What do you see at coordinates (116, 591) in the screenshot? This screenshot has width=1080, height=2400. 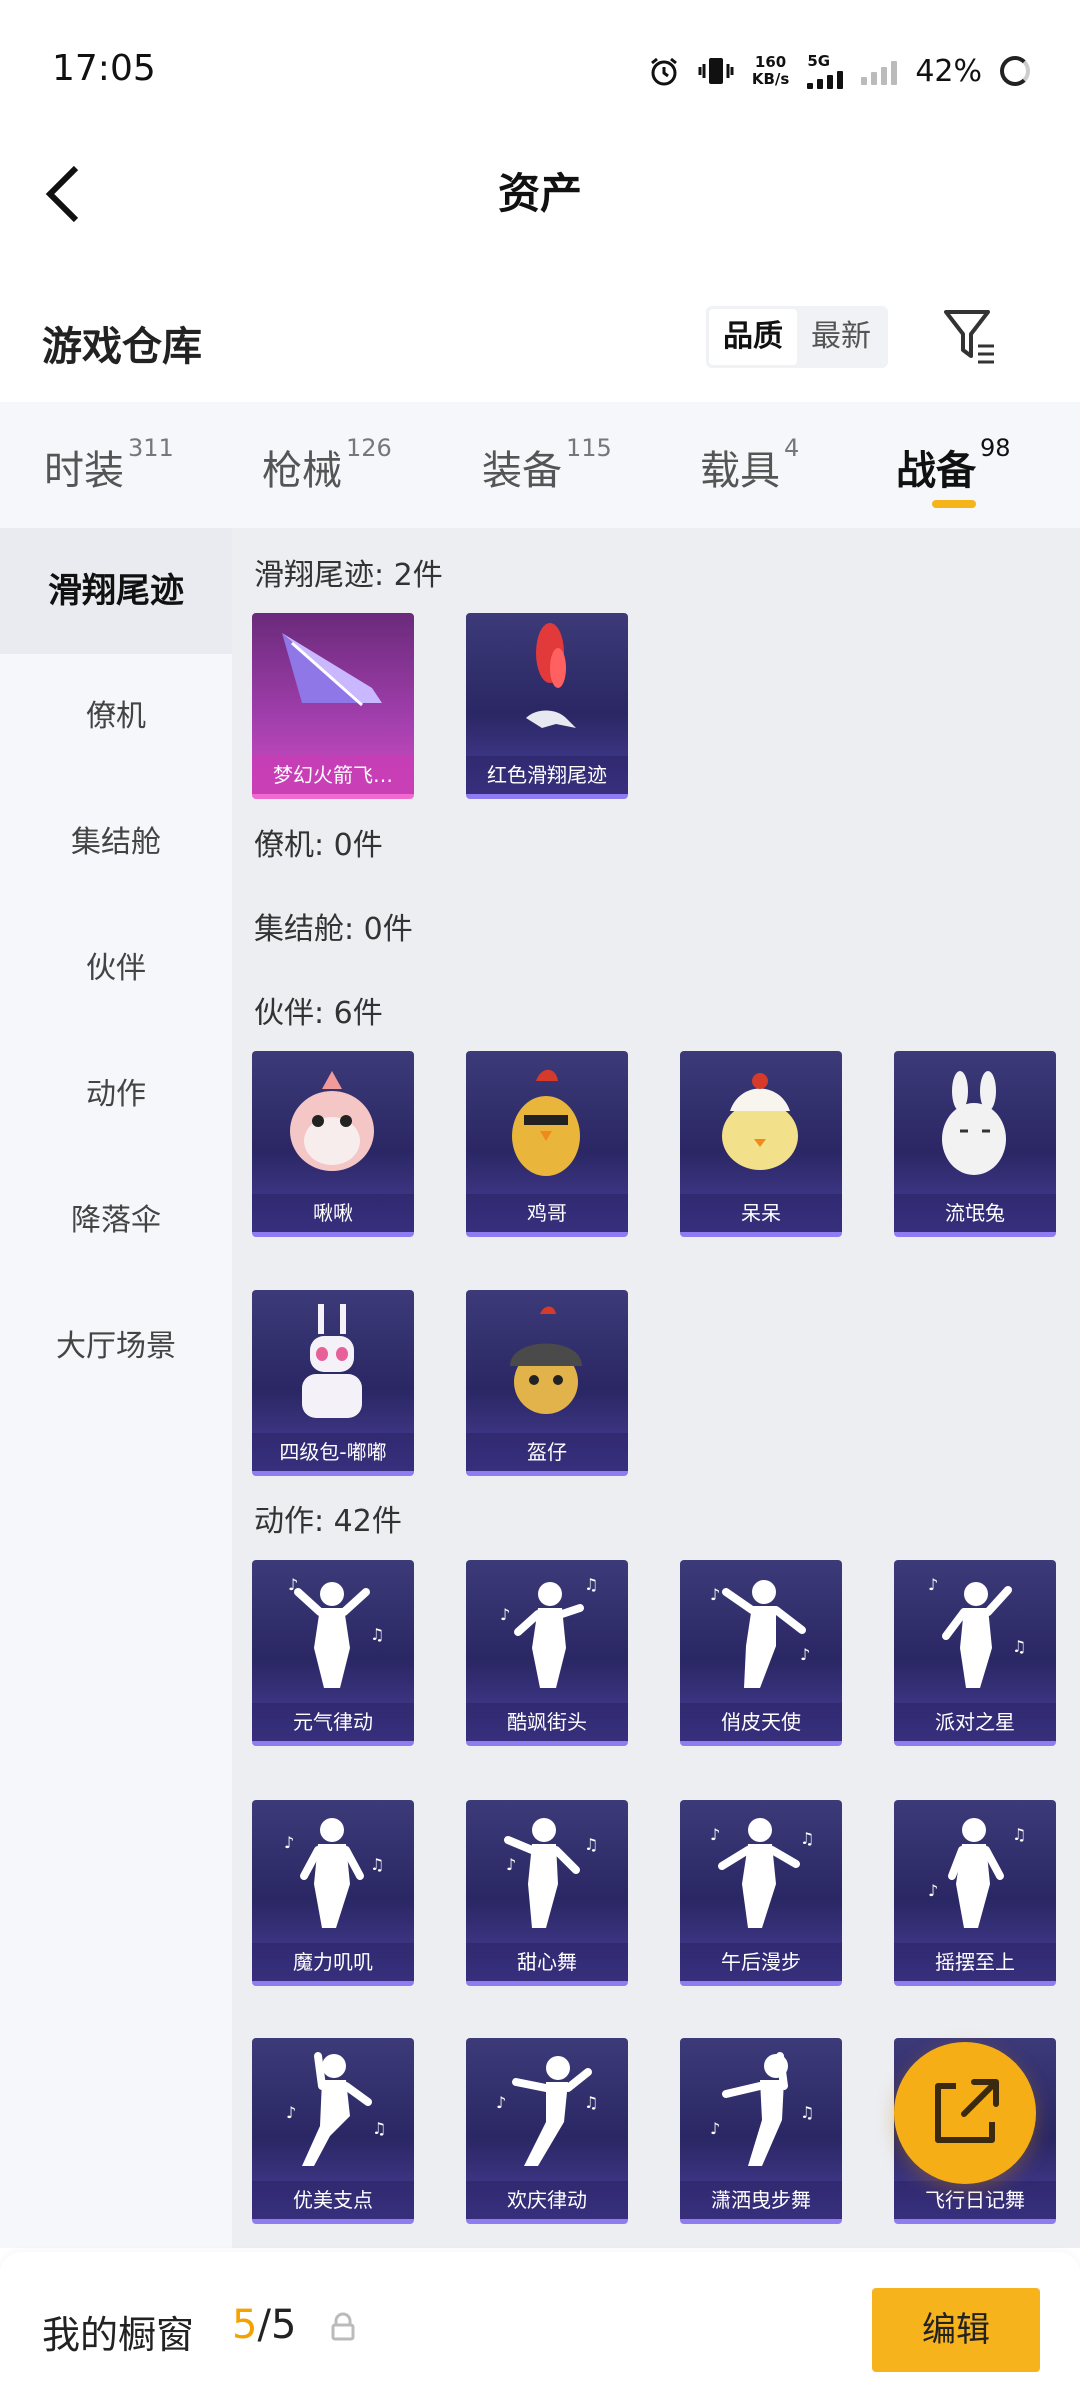 I see `nav-glide-trail: 滑翔尾迹` at bounding box center [116, 591].